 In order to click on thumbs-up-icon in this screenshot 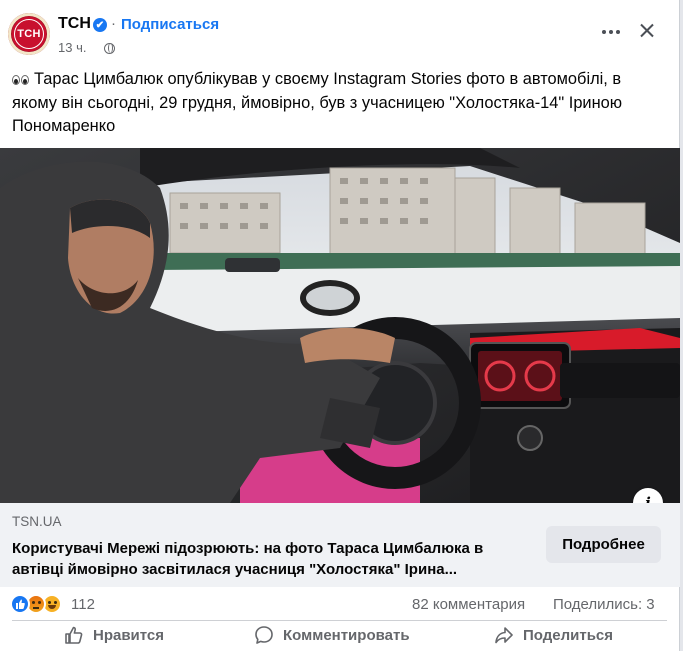, I will do `click(74, 635)`.